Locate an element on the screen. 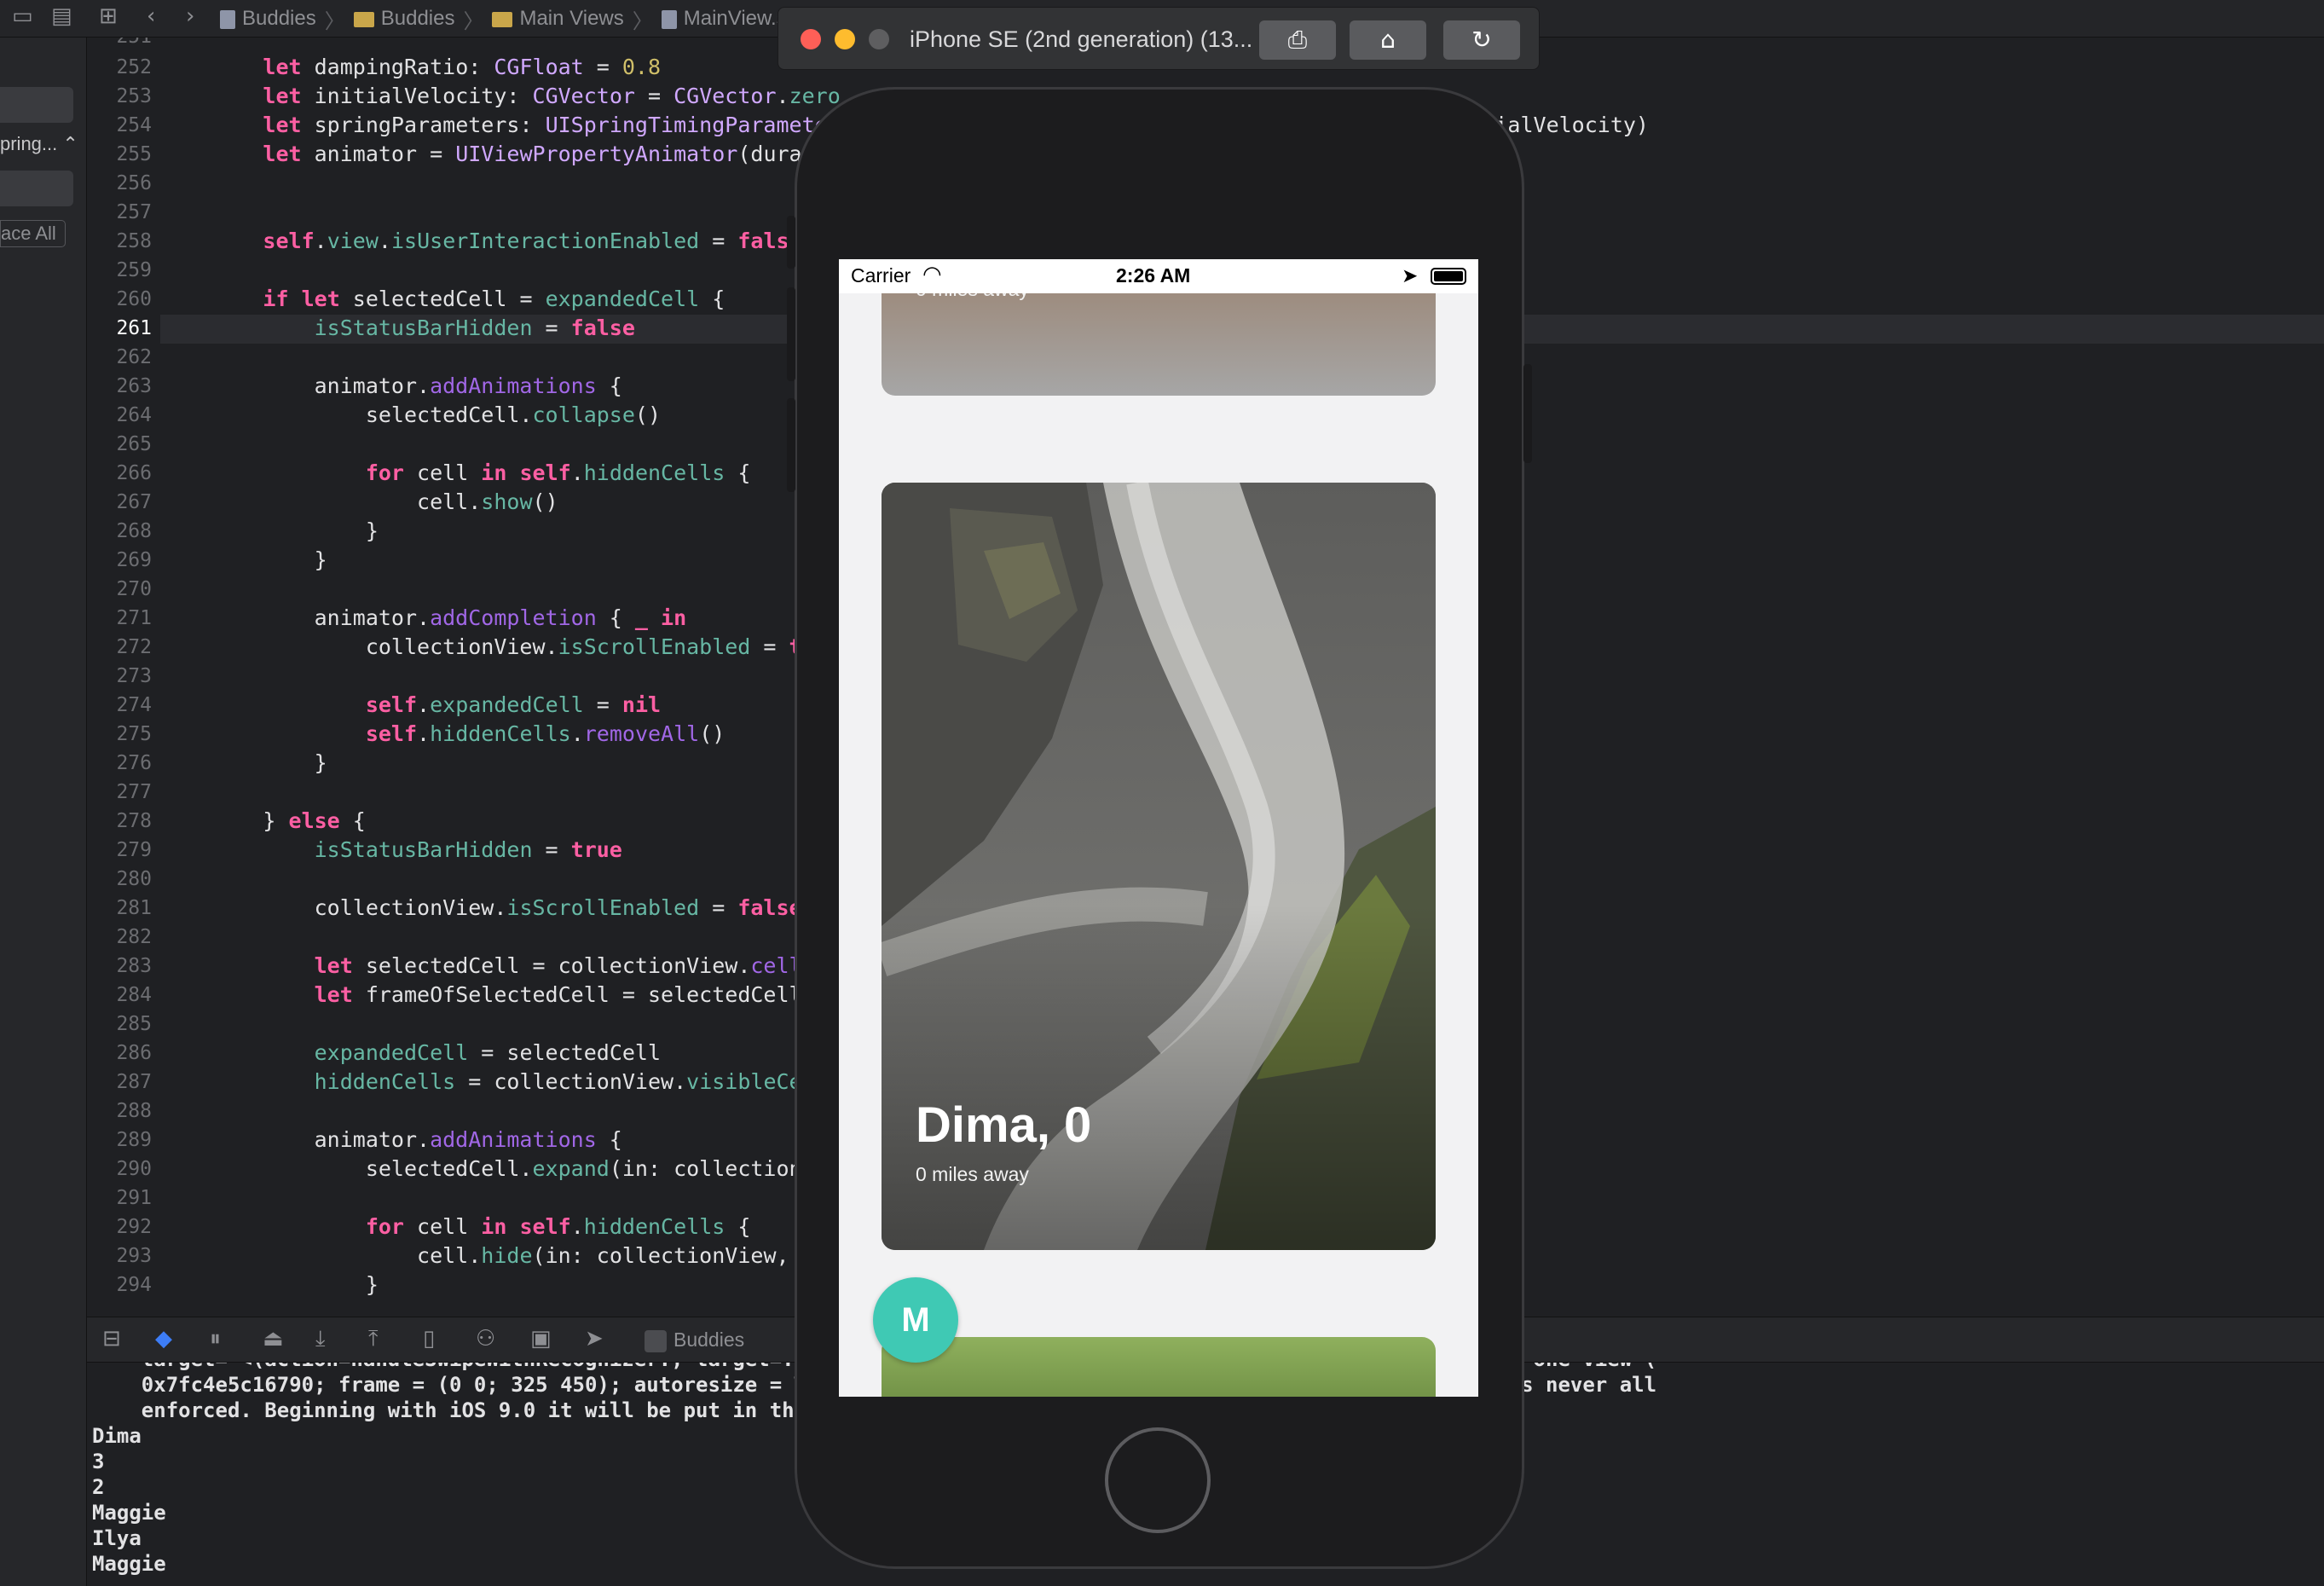  code-line: expandedCell = selectedCell is located at coordinates (411, 1052).